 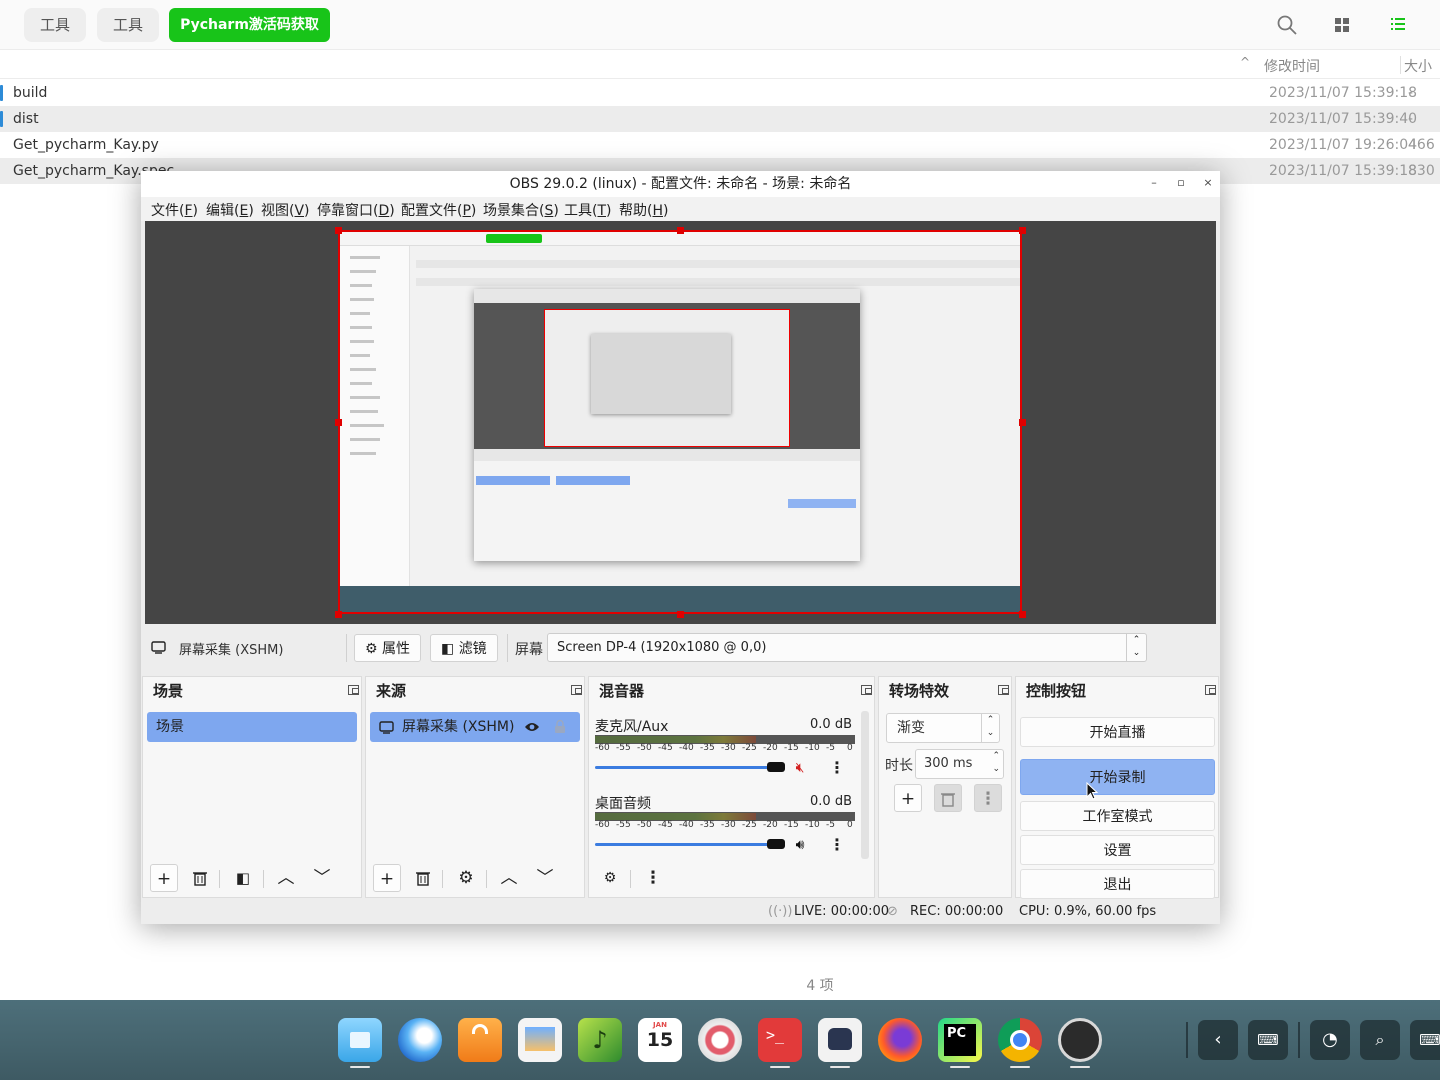 What do you see at coordinates (660, 1040) in the screenshot?
I see `calendar-icon: JAN 15` at bounding box center [660, 1040].